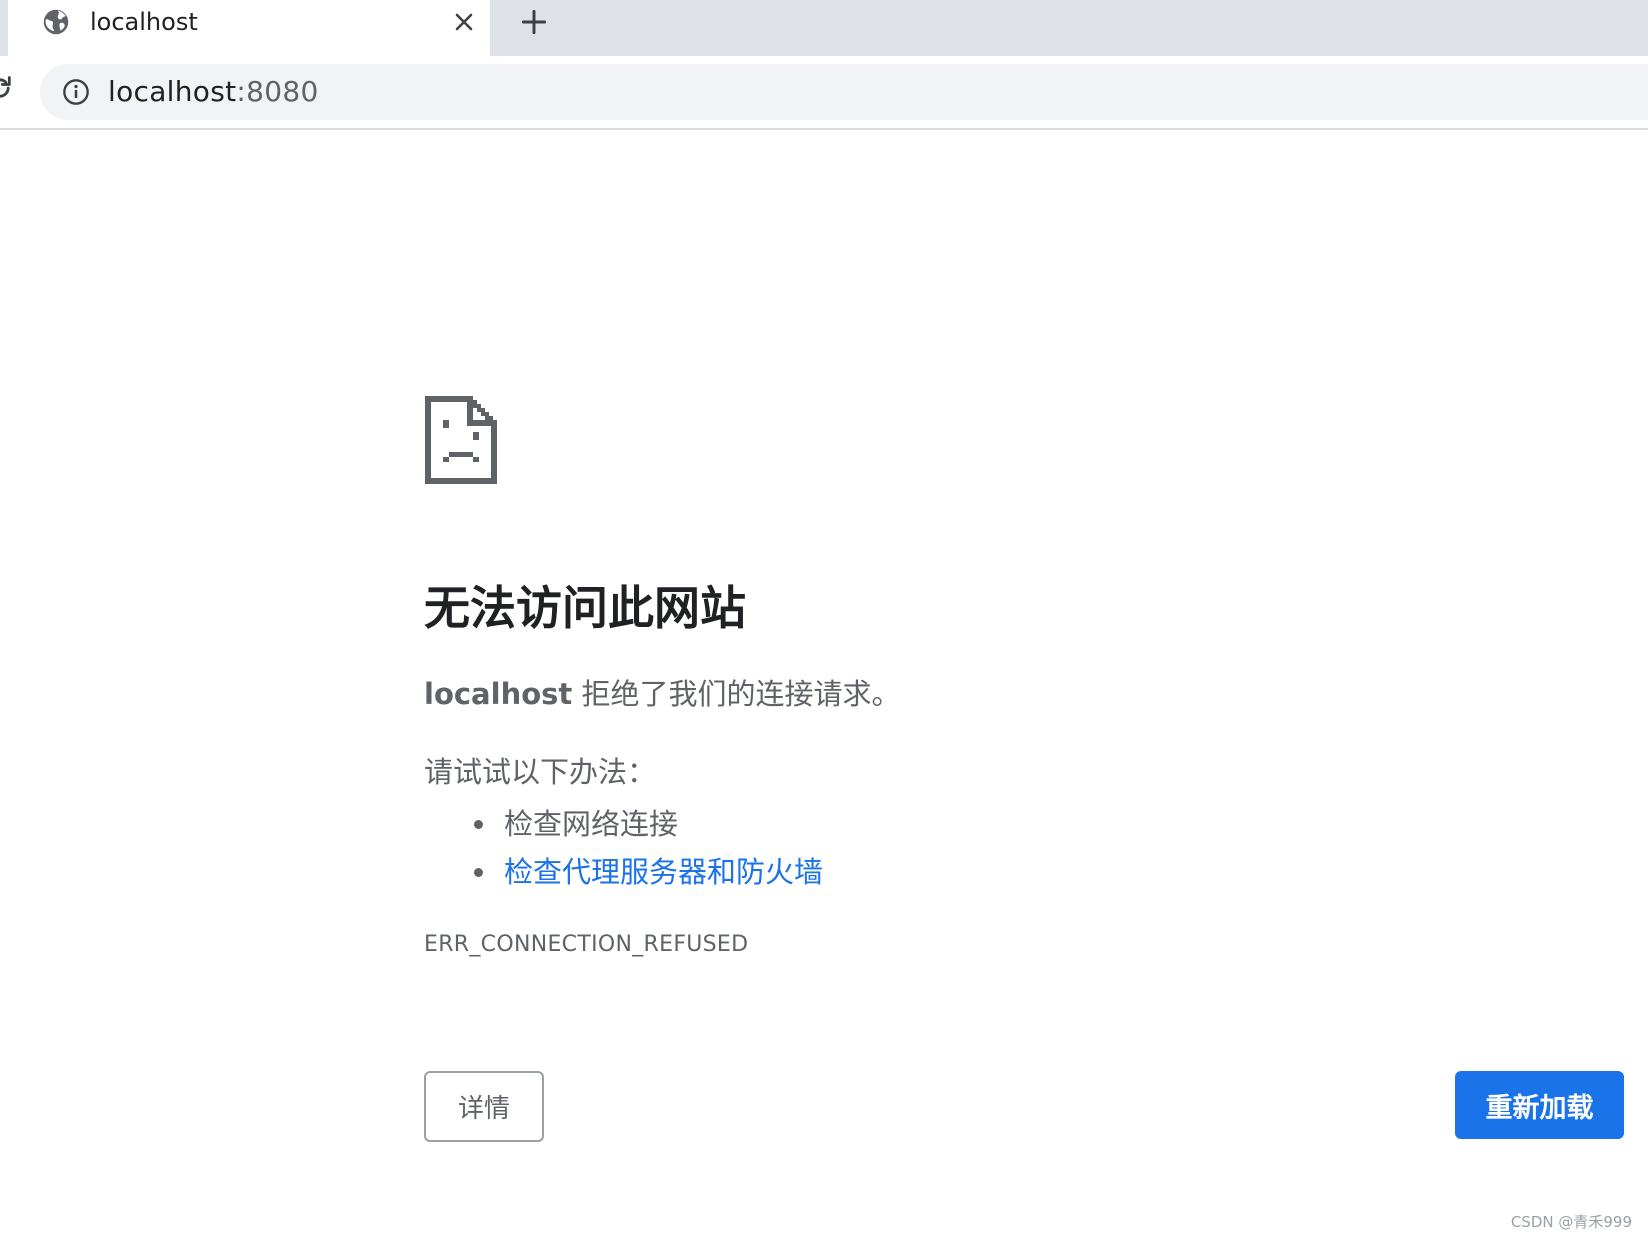  I want to click on error-description: localhost 拒绝了我们的连接请求。, so click(662, 694).